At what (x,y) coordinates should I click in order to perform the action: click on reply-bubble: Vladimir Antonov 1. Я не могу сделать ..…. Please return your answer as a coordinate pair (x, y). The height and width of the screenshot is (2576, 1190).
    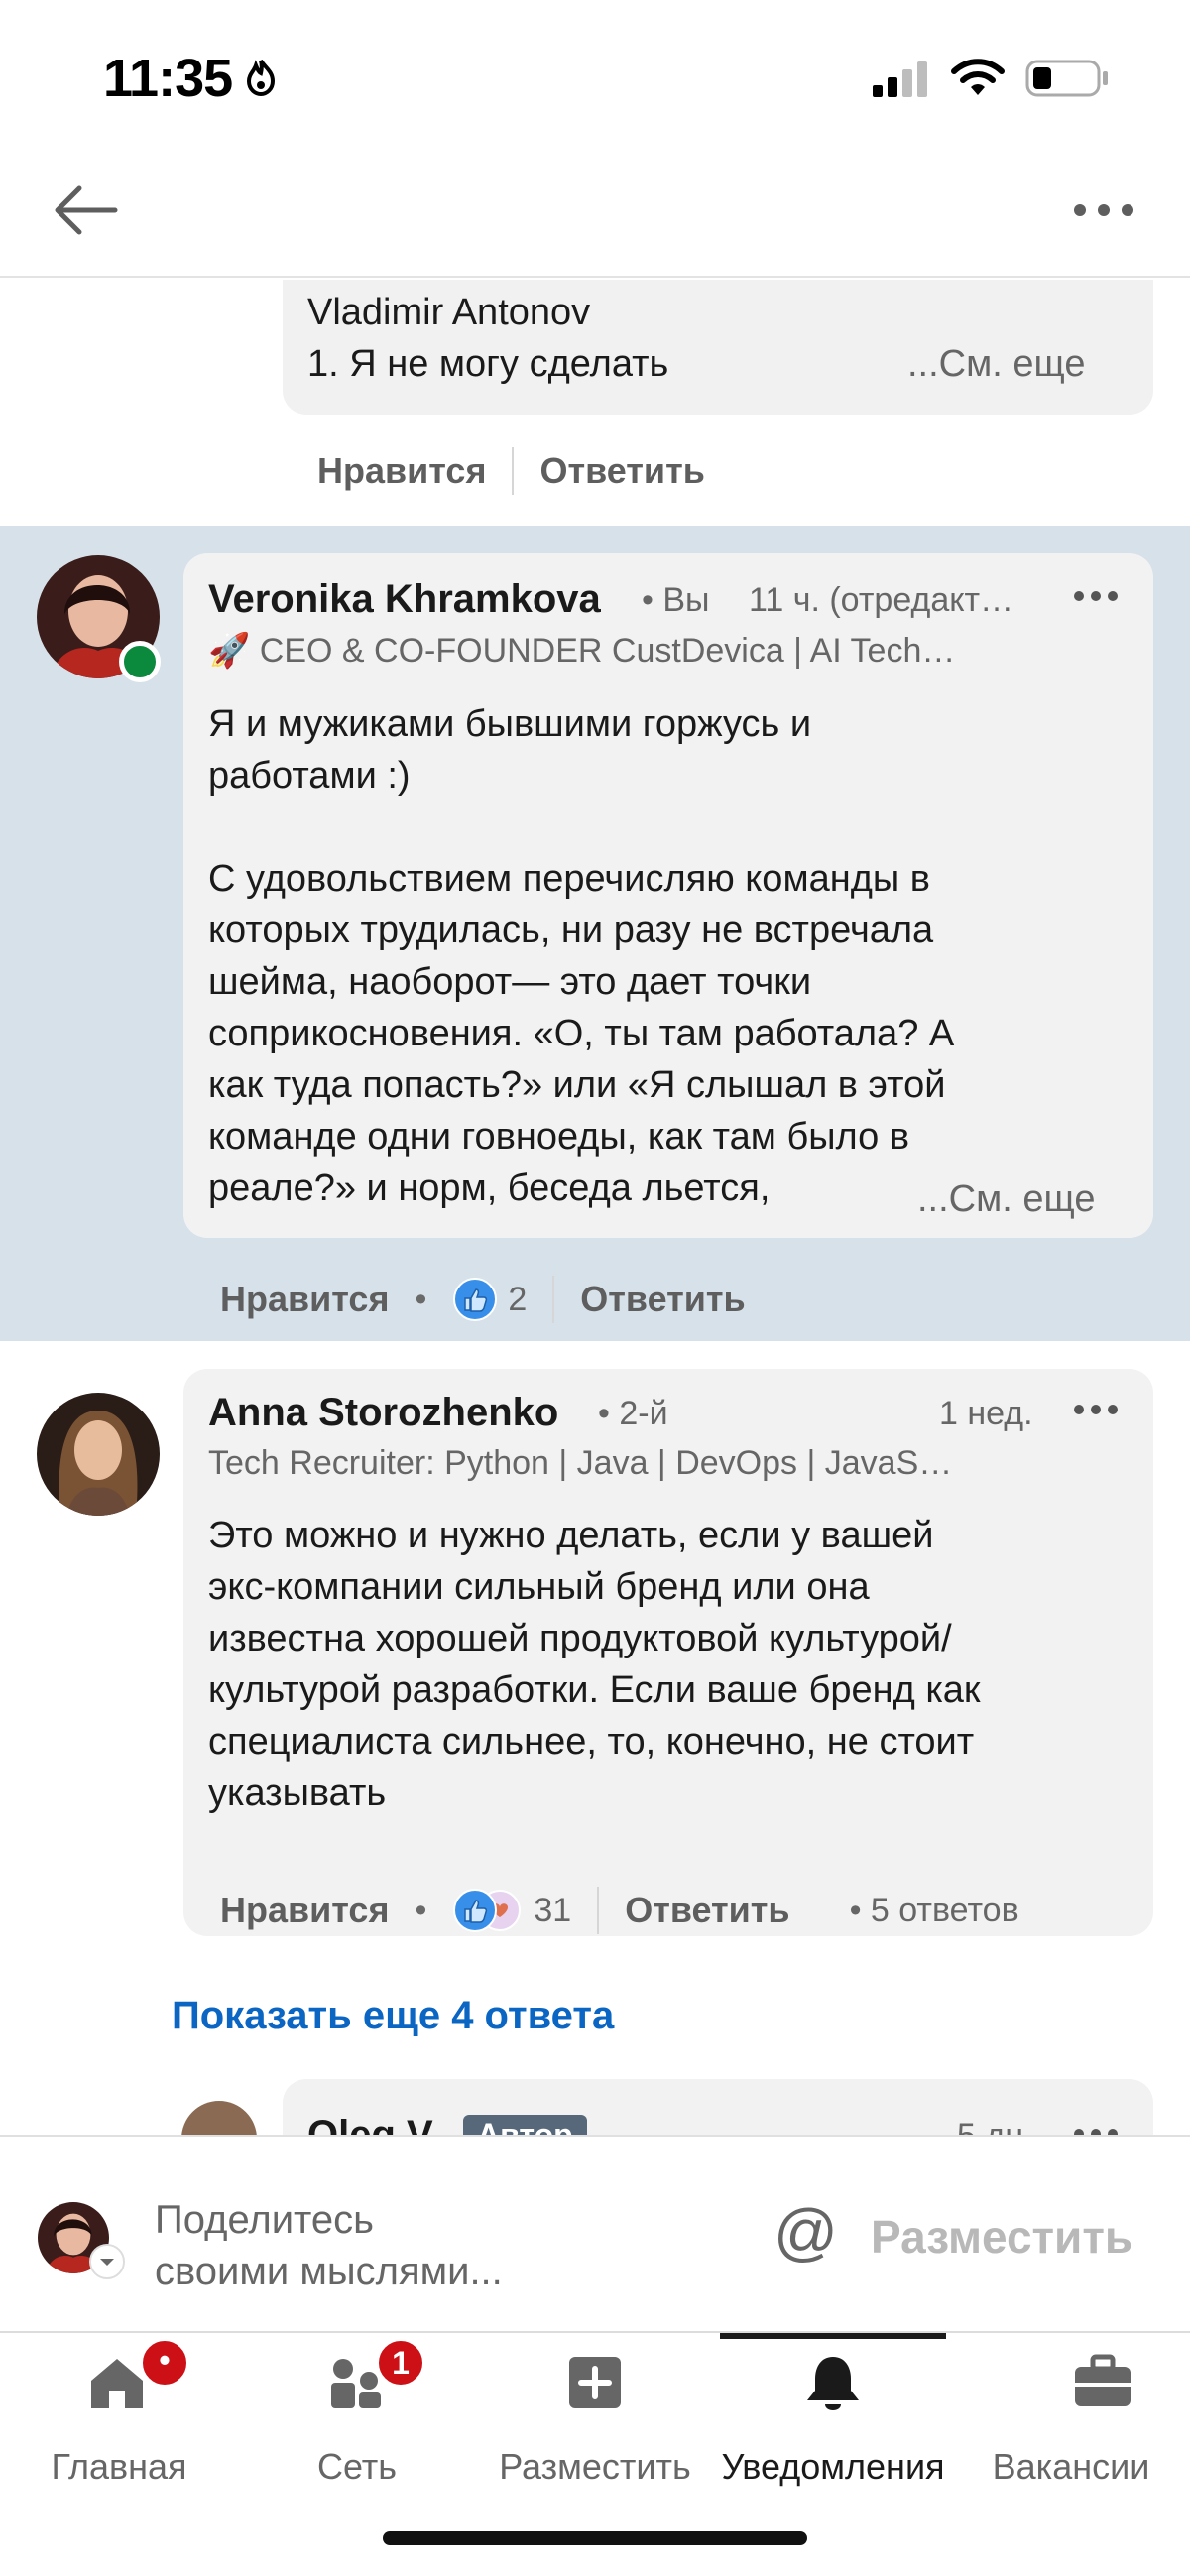
    Looking at the image, I should click on (718, 347).